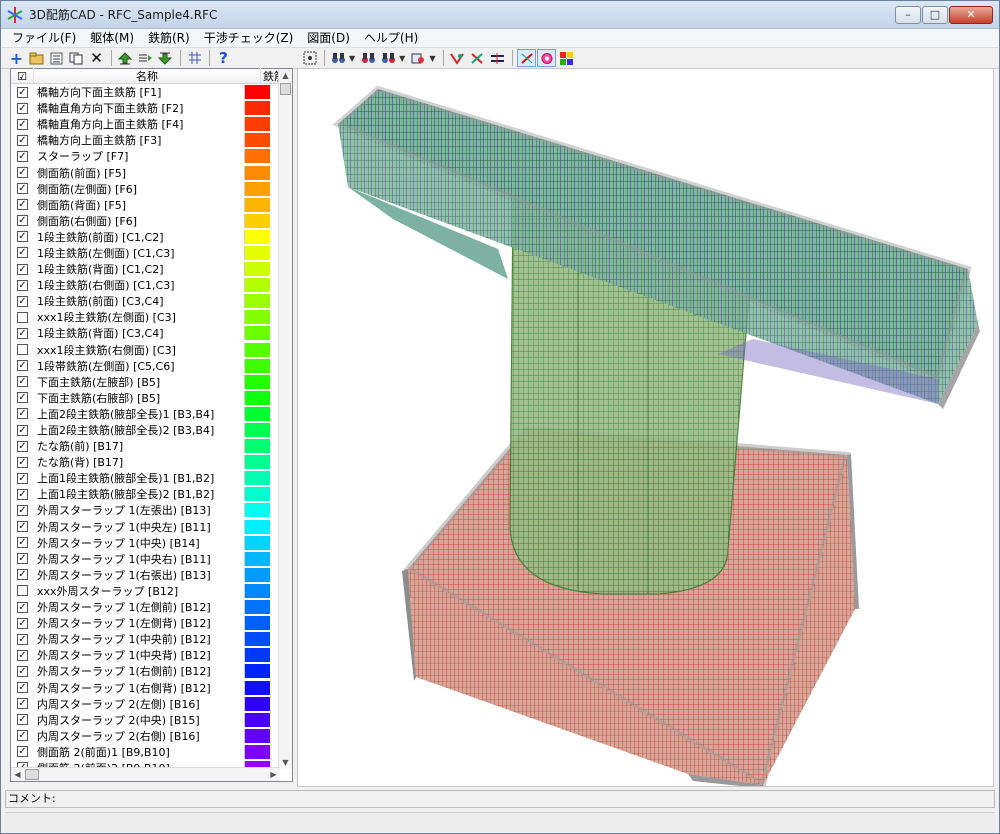  I want to click on layer-row: ✓ 橋軸直角方向上面主鉄筋 [F4], so click(151, 124).